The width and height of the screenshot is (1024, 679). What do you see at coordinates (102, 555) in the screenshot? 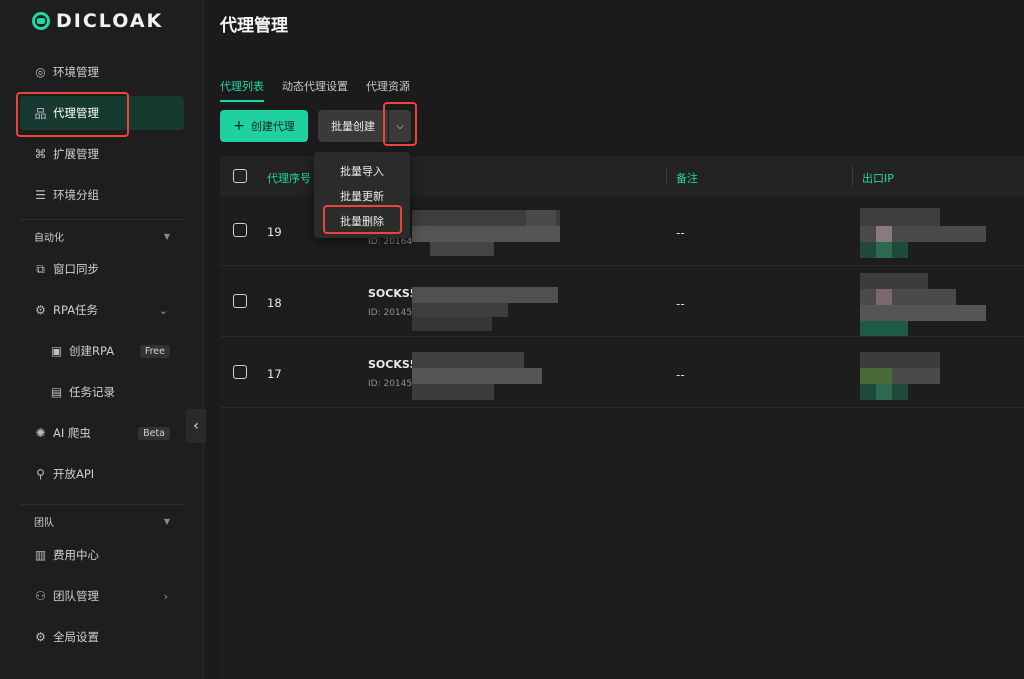
I see `sidebar-item-billing: ▥ 费用中心` at bounding box center [102, 555].